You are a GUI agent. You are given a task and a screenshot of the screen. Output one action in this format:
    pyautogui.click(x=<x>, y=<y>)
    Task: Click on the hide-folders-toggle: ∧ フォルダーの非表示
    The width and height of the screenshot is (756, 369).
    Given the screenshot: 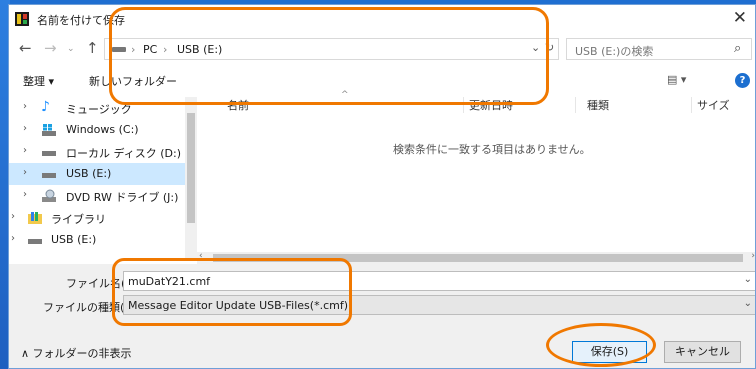 What is the action you would take?
    pyautogui.click(x=76, y=353)
    